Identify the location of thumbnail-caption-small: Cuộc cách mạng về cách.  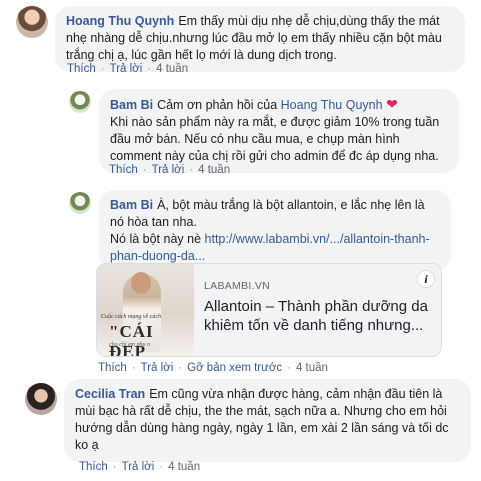
(131, 317).